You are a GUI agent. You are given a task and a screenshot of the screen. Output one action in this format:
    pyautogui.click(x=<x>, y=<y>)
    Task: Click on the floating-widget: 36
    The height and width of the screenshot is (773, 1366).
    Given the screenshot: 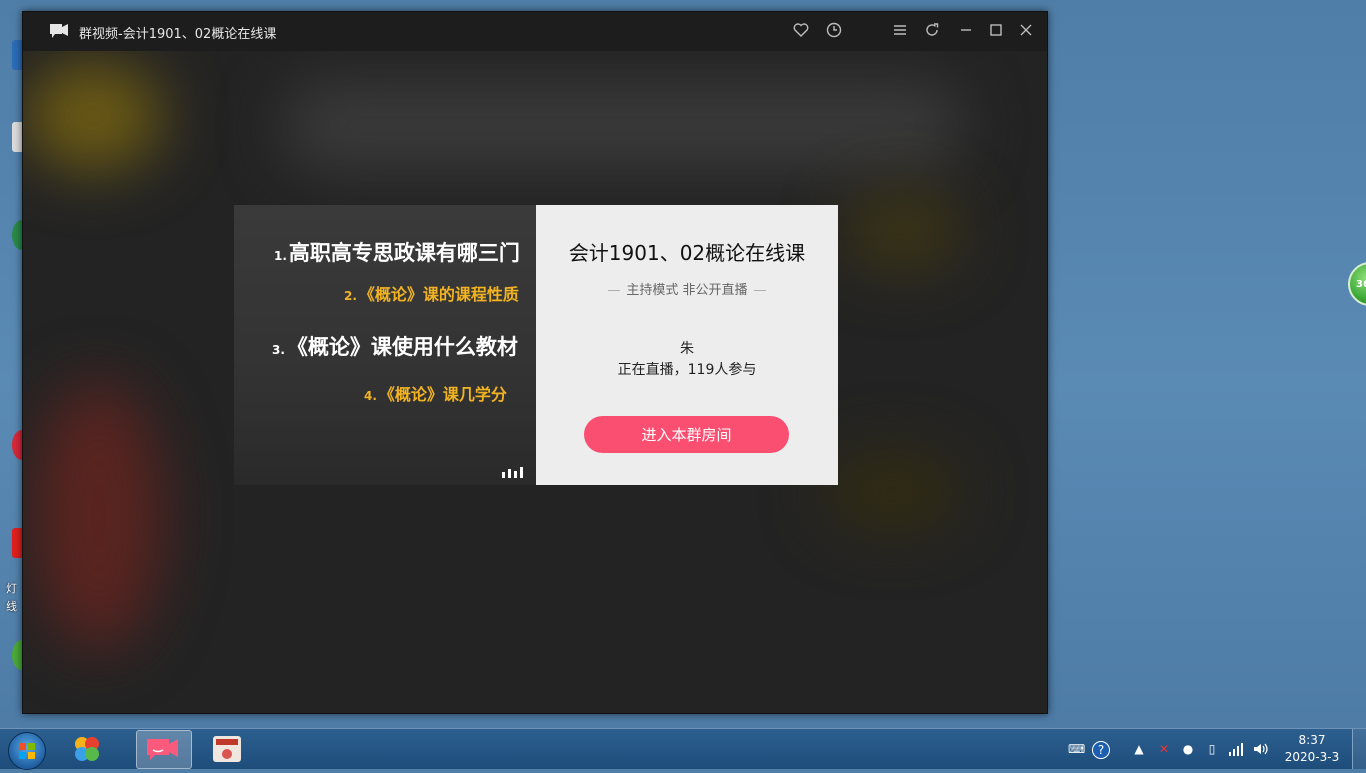 What is the action you would take?
    pyautogui.click(x=1357, y=284)
    